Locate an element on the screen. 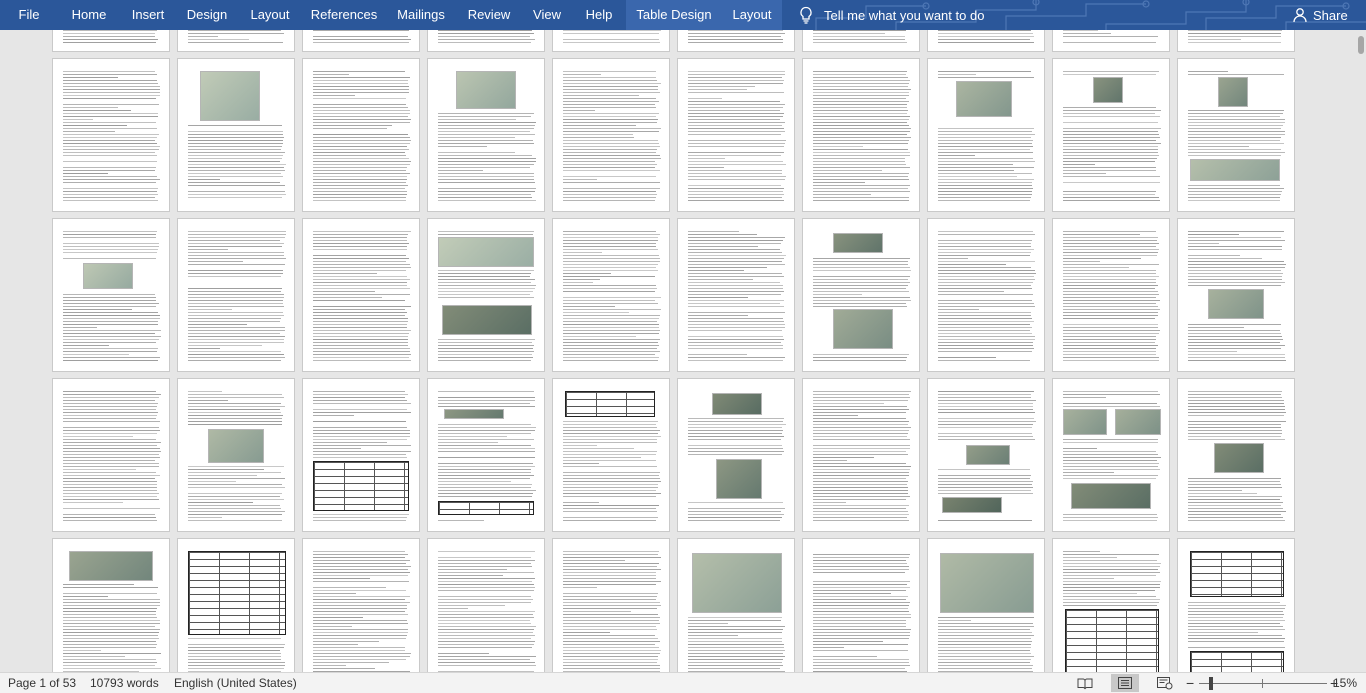 The image size is (1366, 693). tab-review: Review is located at coordinates (489, 15).